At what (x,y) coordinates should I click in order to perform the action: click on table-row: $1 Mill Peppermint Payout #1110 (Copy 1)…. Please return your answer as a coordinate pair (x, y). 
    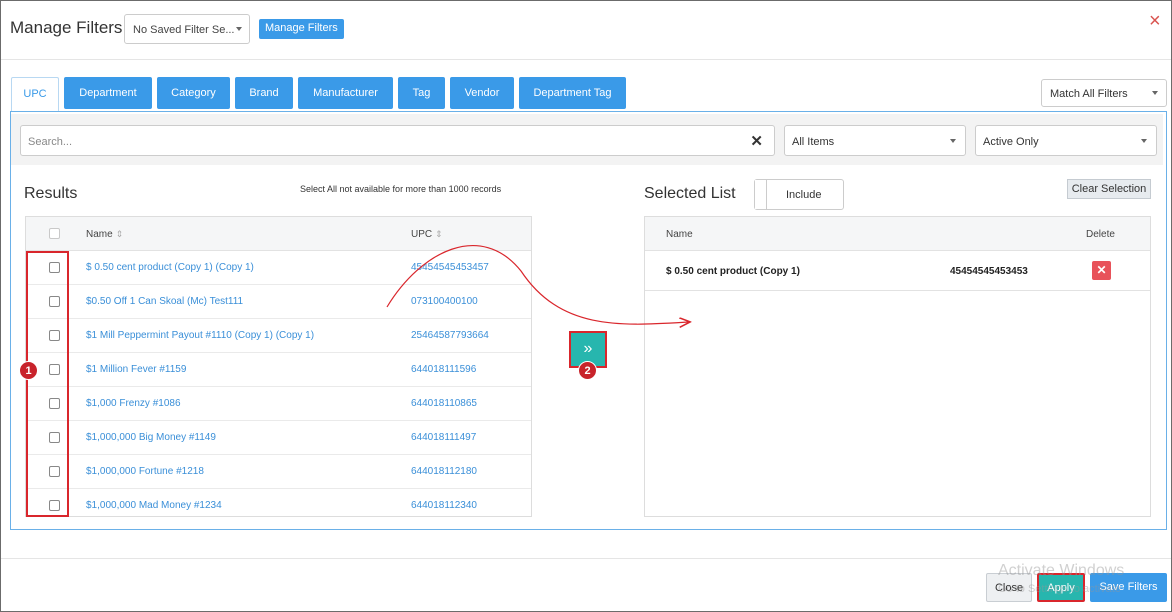
    Looking at the image, I should click on (278, 336).